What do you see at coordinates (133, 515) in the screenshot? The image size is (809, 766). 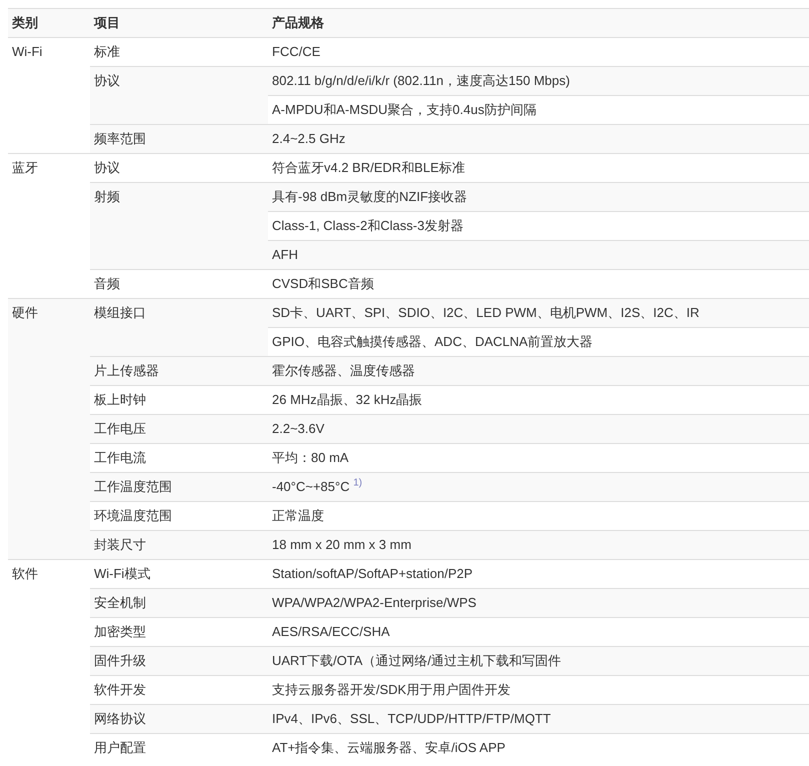 I see `item-cell: 环境温度范围` at bounding box center [133, 515].